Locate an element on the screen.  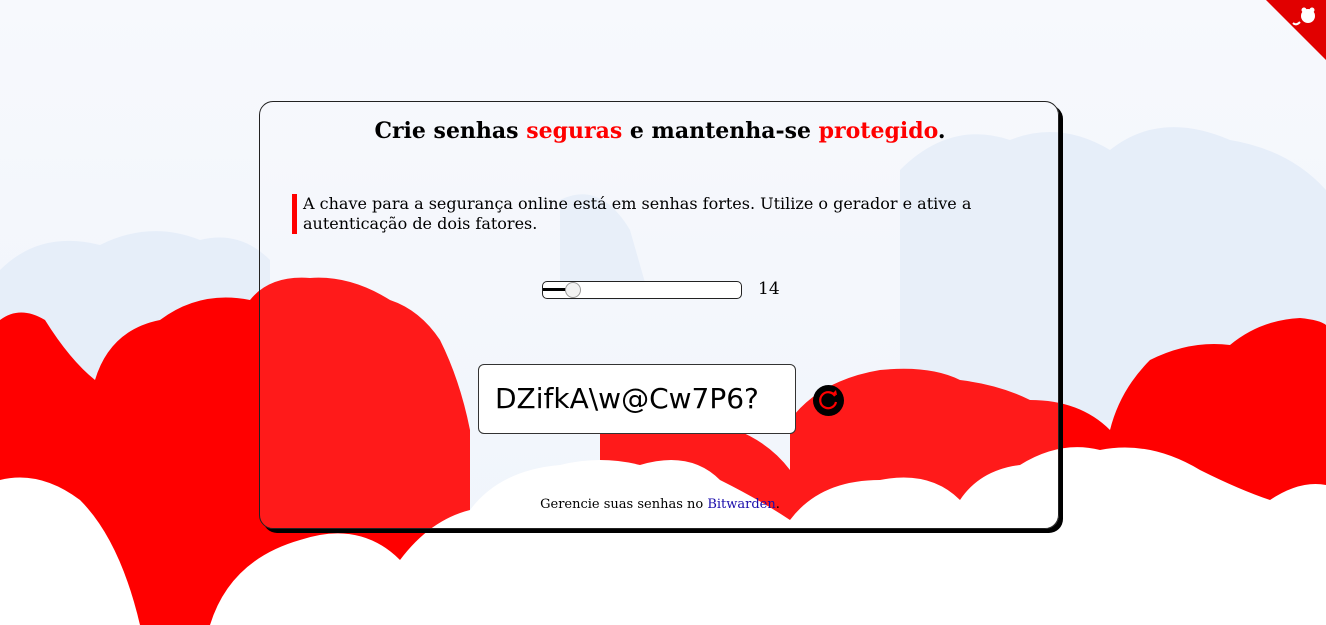
footer-prefix: Gerencie suas senhas no is located at coordinates (624, 504).